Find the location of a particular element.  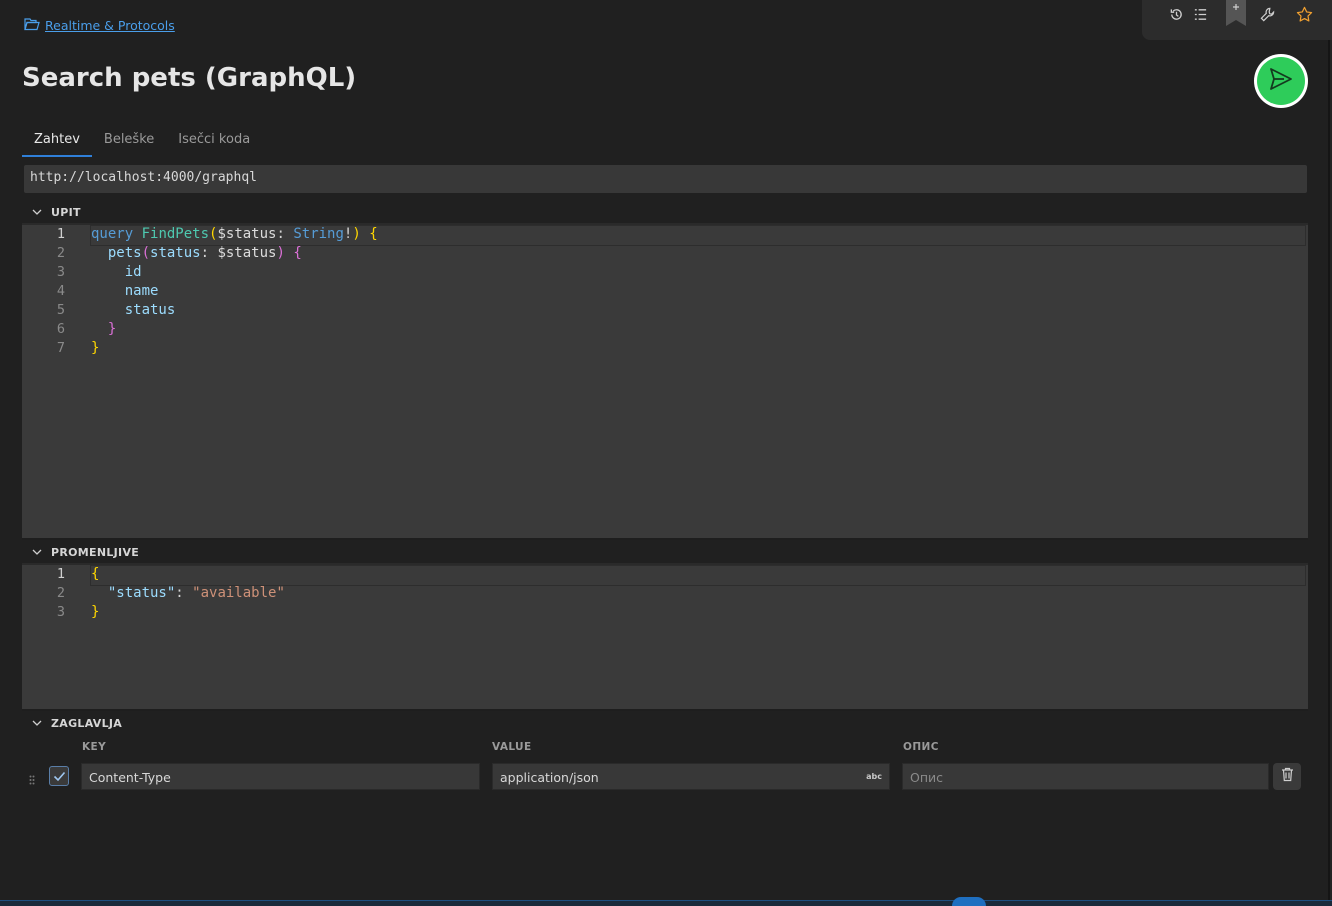

key-column-header: KEY is located at coordinates (94, 747).